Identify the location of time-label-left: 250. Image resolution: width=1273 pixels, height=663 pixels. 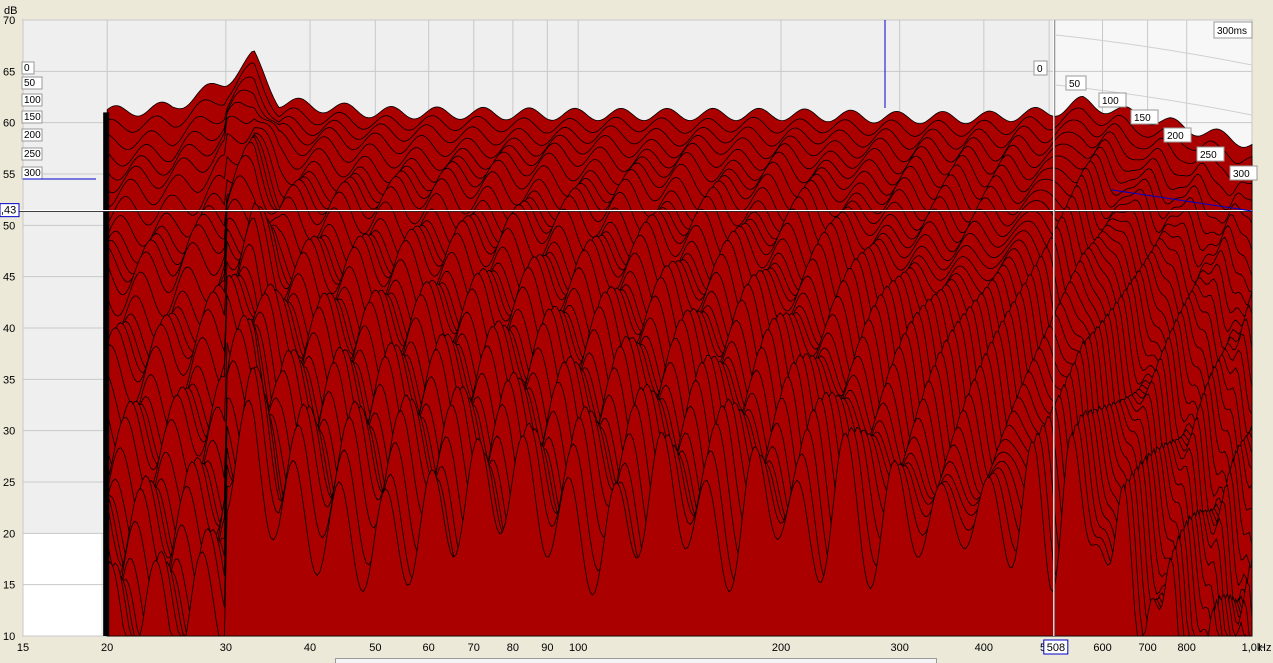
(32, 154).